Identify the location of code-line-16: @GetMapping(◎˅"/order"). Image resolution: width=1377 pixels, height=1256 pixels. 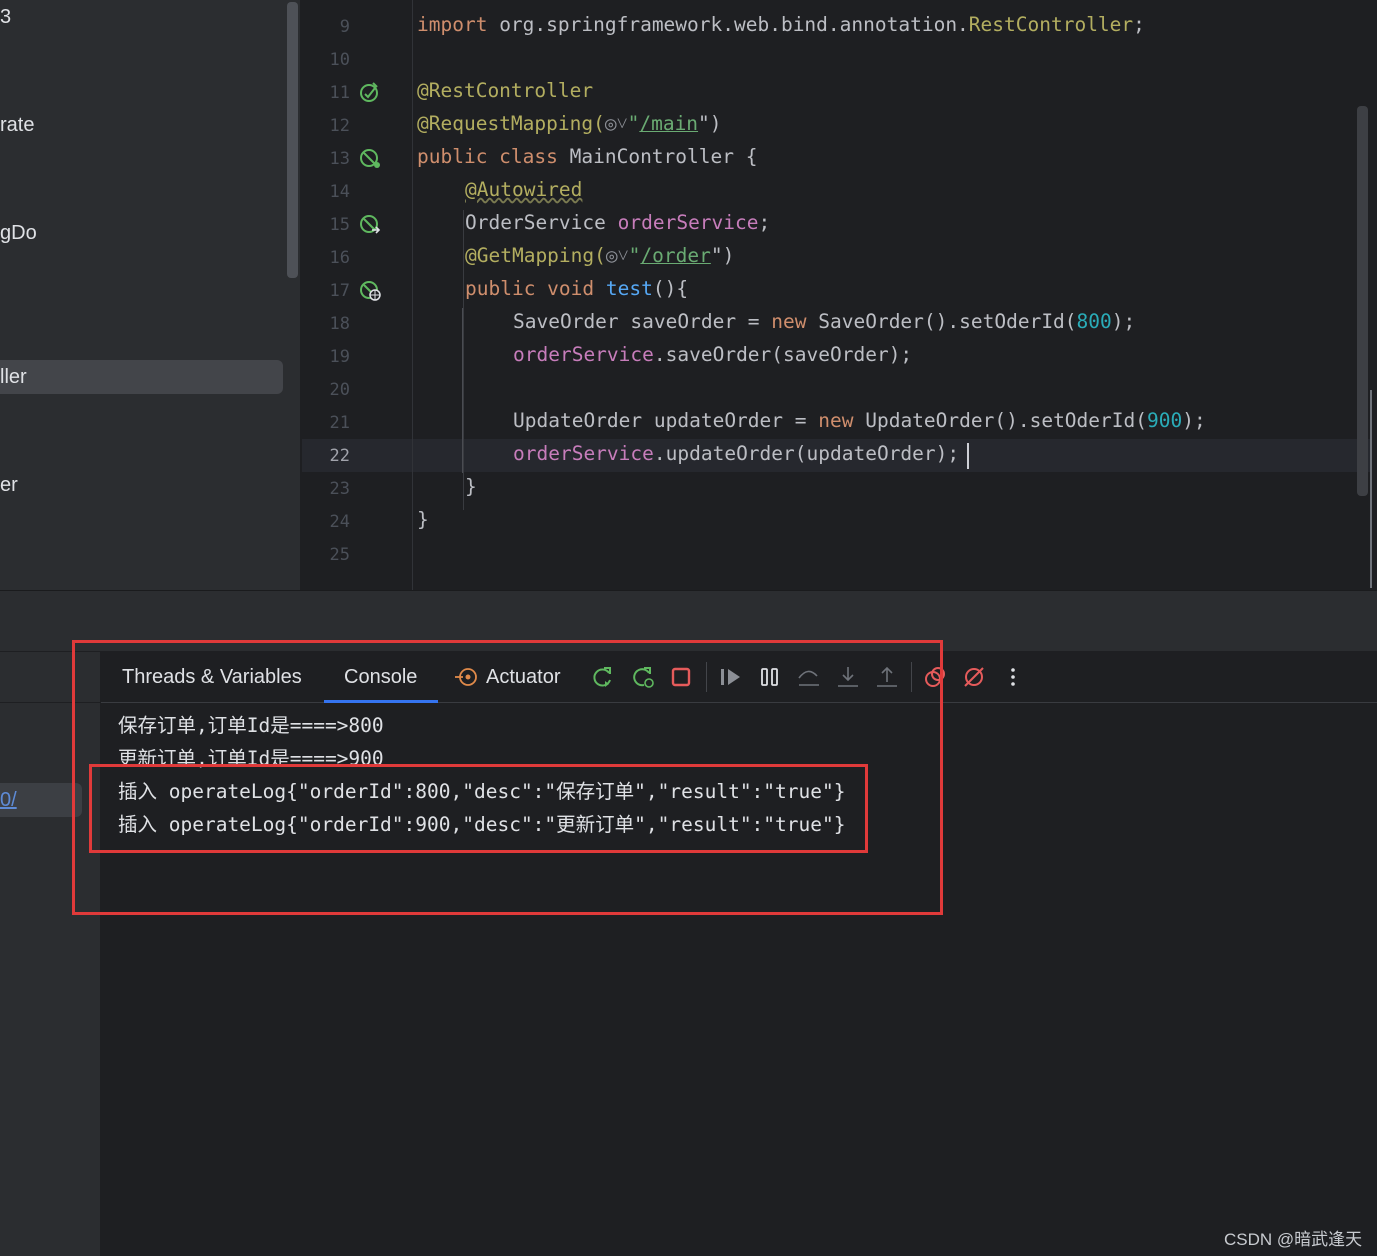
(599, 256).